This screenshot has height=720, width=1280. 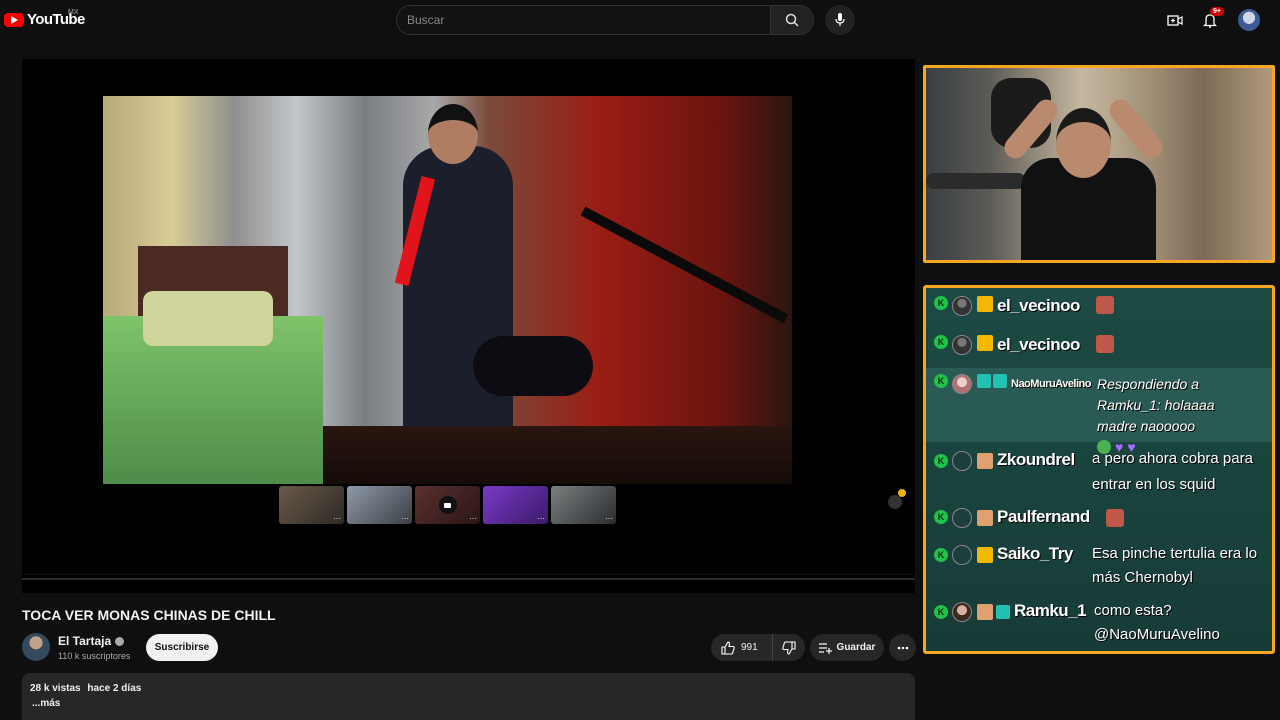 I want to click on chat-message: K Paulfernand, so click(x=1099, y=520).